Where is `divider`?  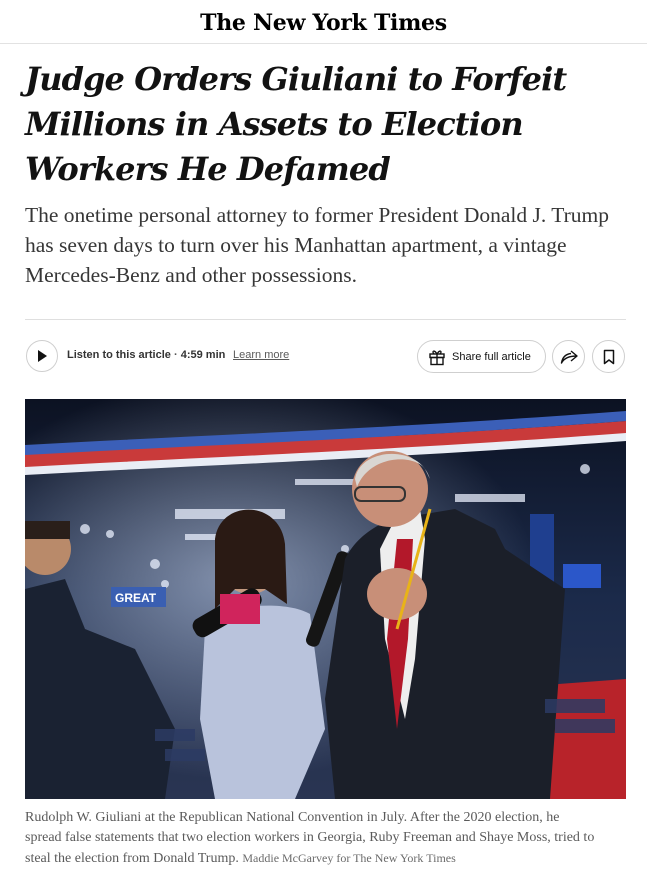
divider is located at coordinates (325, 319).